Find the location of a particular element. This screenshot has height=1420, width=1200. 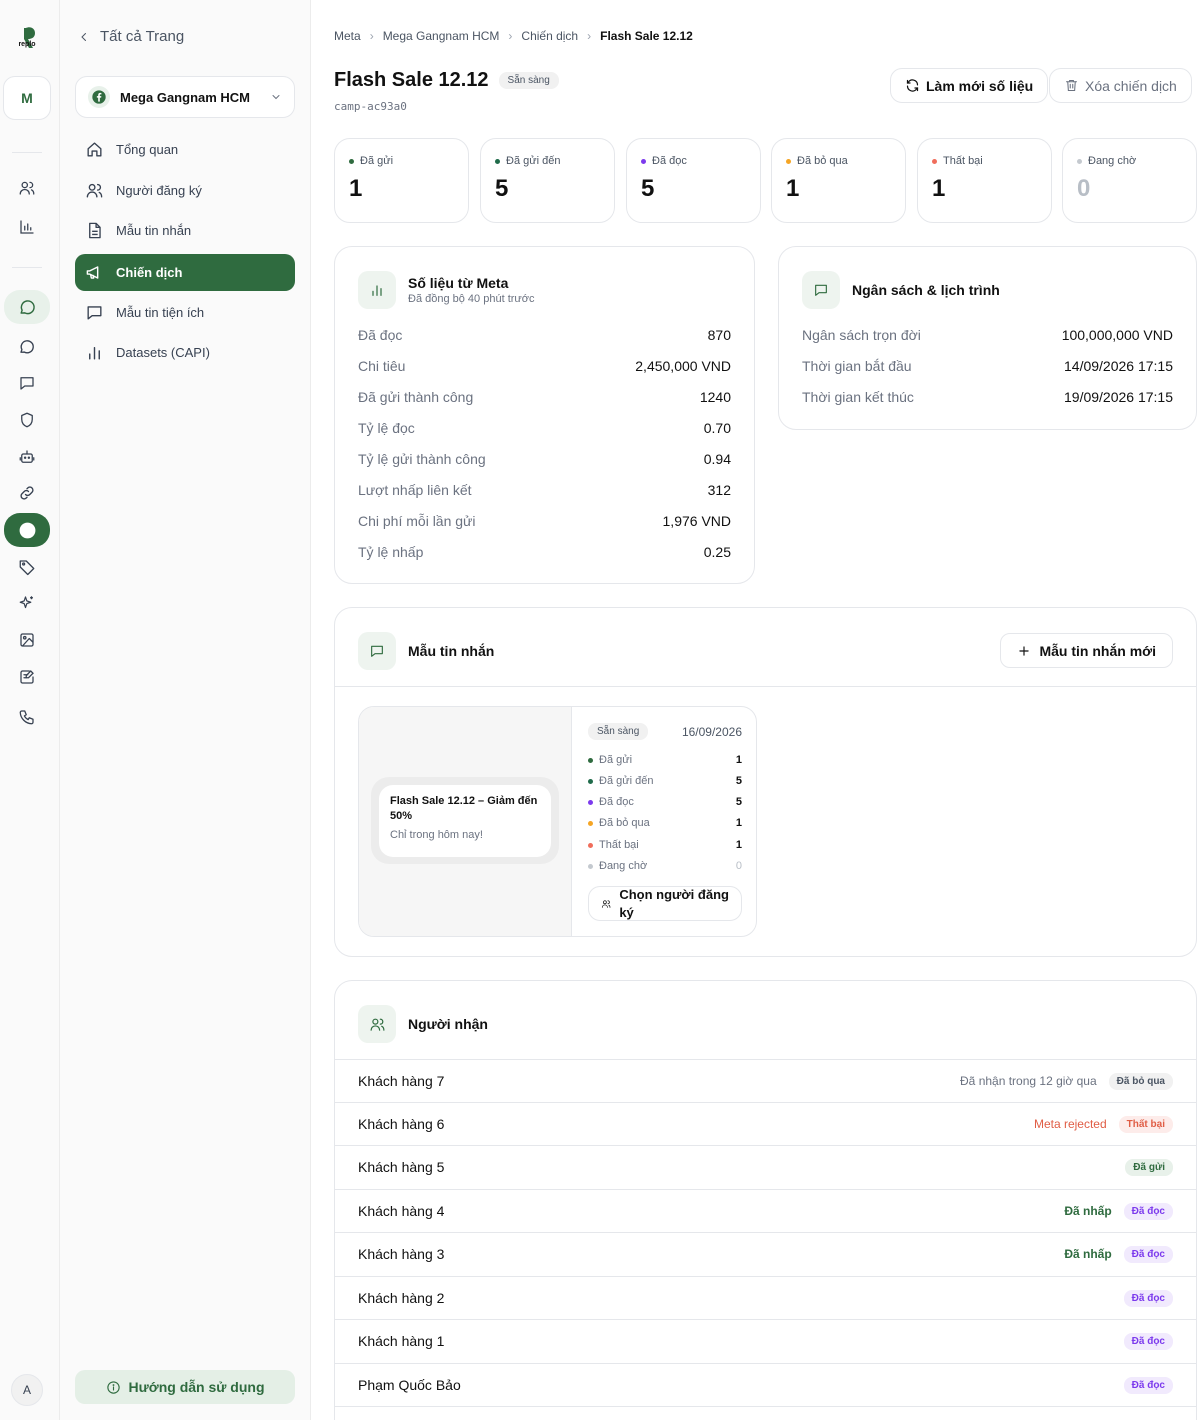

sidebar-item-overview: Tổng quan is located at coordinates (185, 149).